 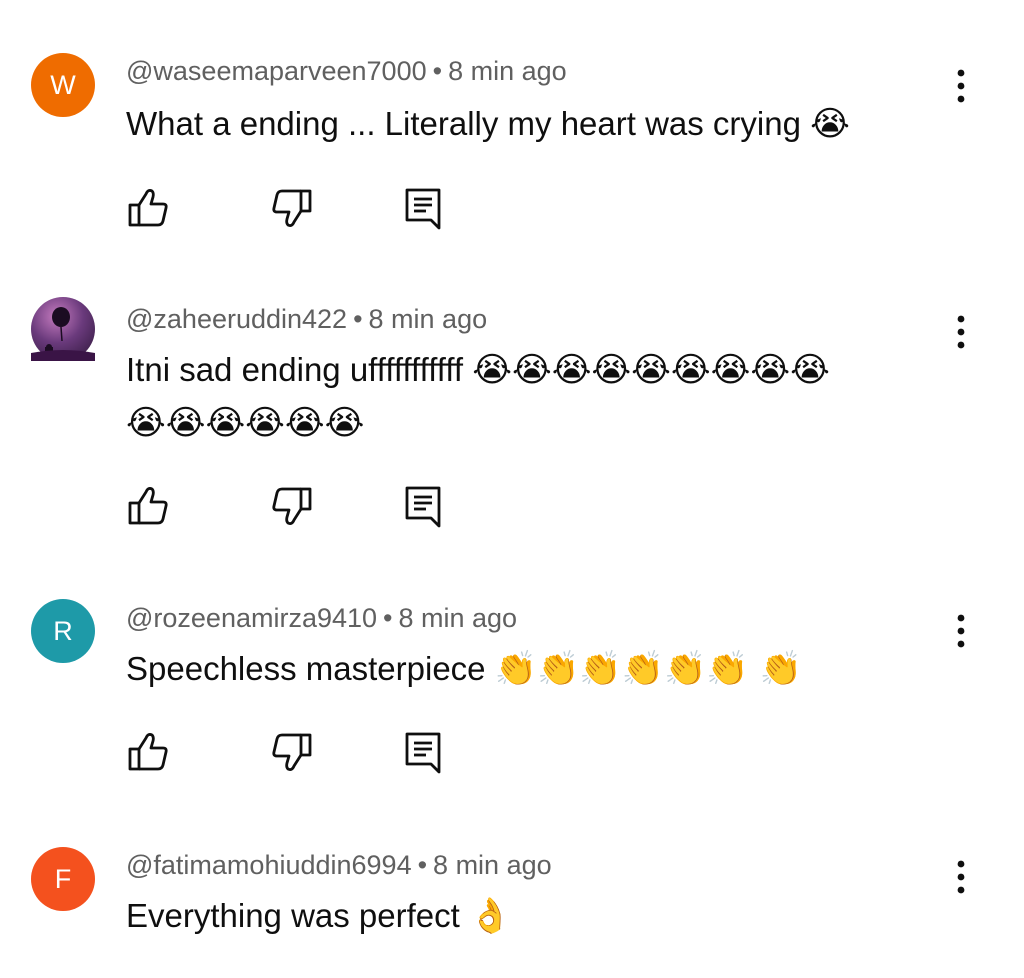 I want to click on comment-body: Itni sad ending ufffffffffff, so click(x=295, y=369).